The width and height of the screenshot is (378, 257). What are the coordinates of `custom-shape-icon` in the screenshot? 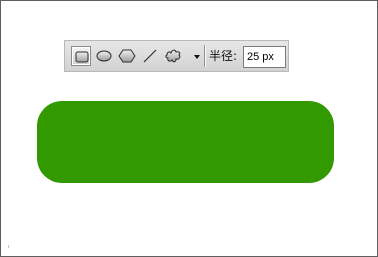 It's located at (173, 56).